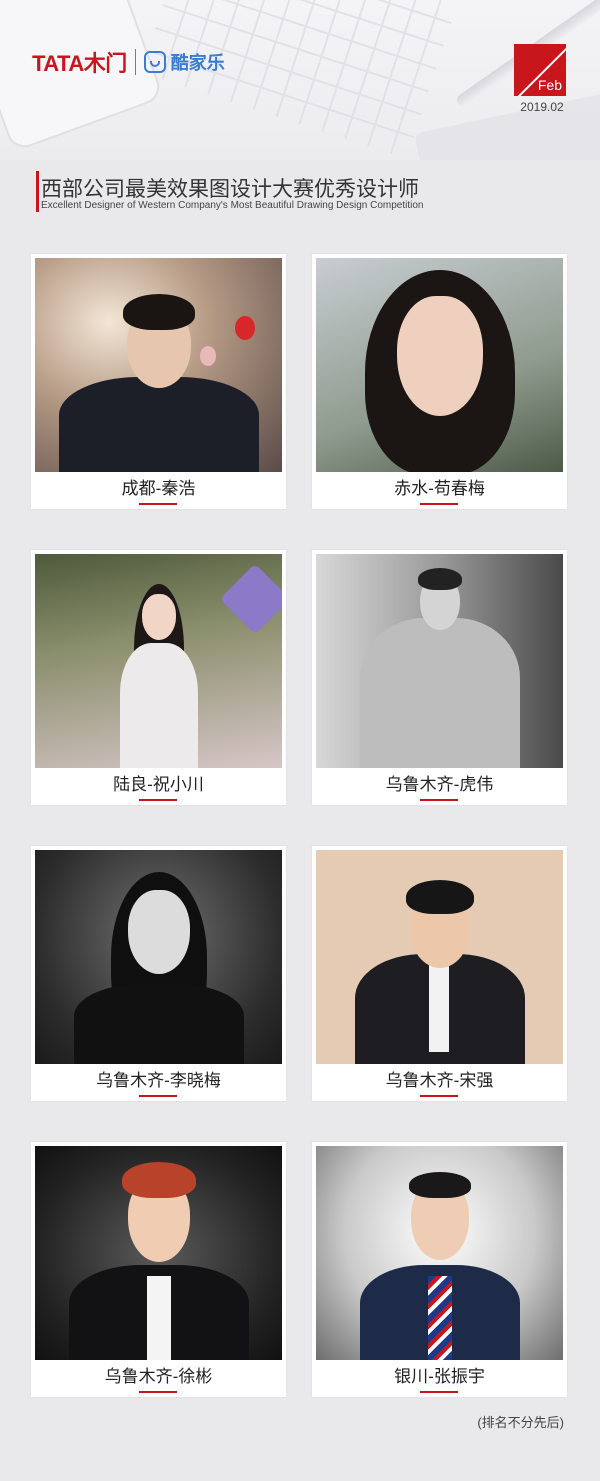 The image size is (600, 1481). I want to click on date-badge: Feb 2019.02, so click(542, 79).